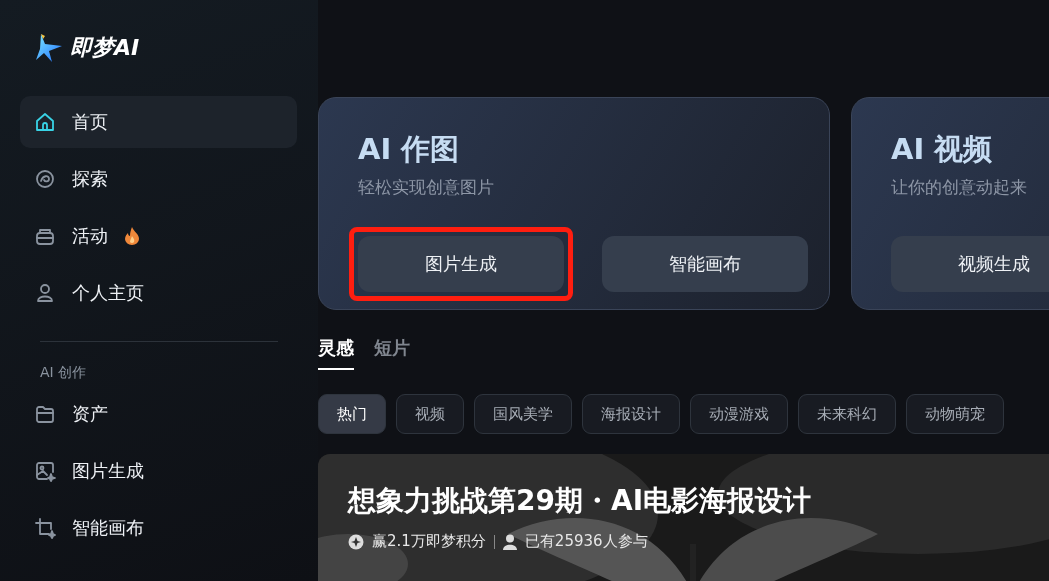 This screenshot has width=1049, height=581. Describe the element at coordinates (523, 414) in the screenshot. I see `category-chip: 国风美学` at that location.